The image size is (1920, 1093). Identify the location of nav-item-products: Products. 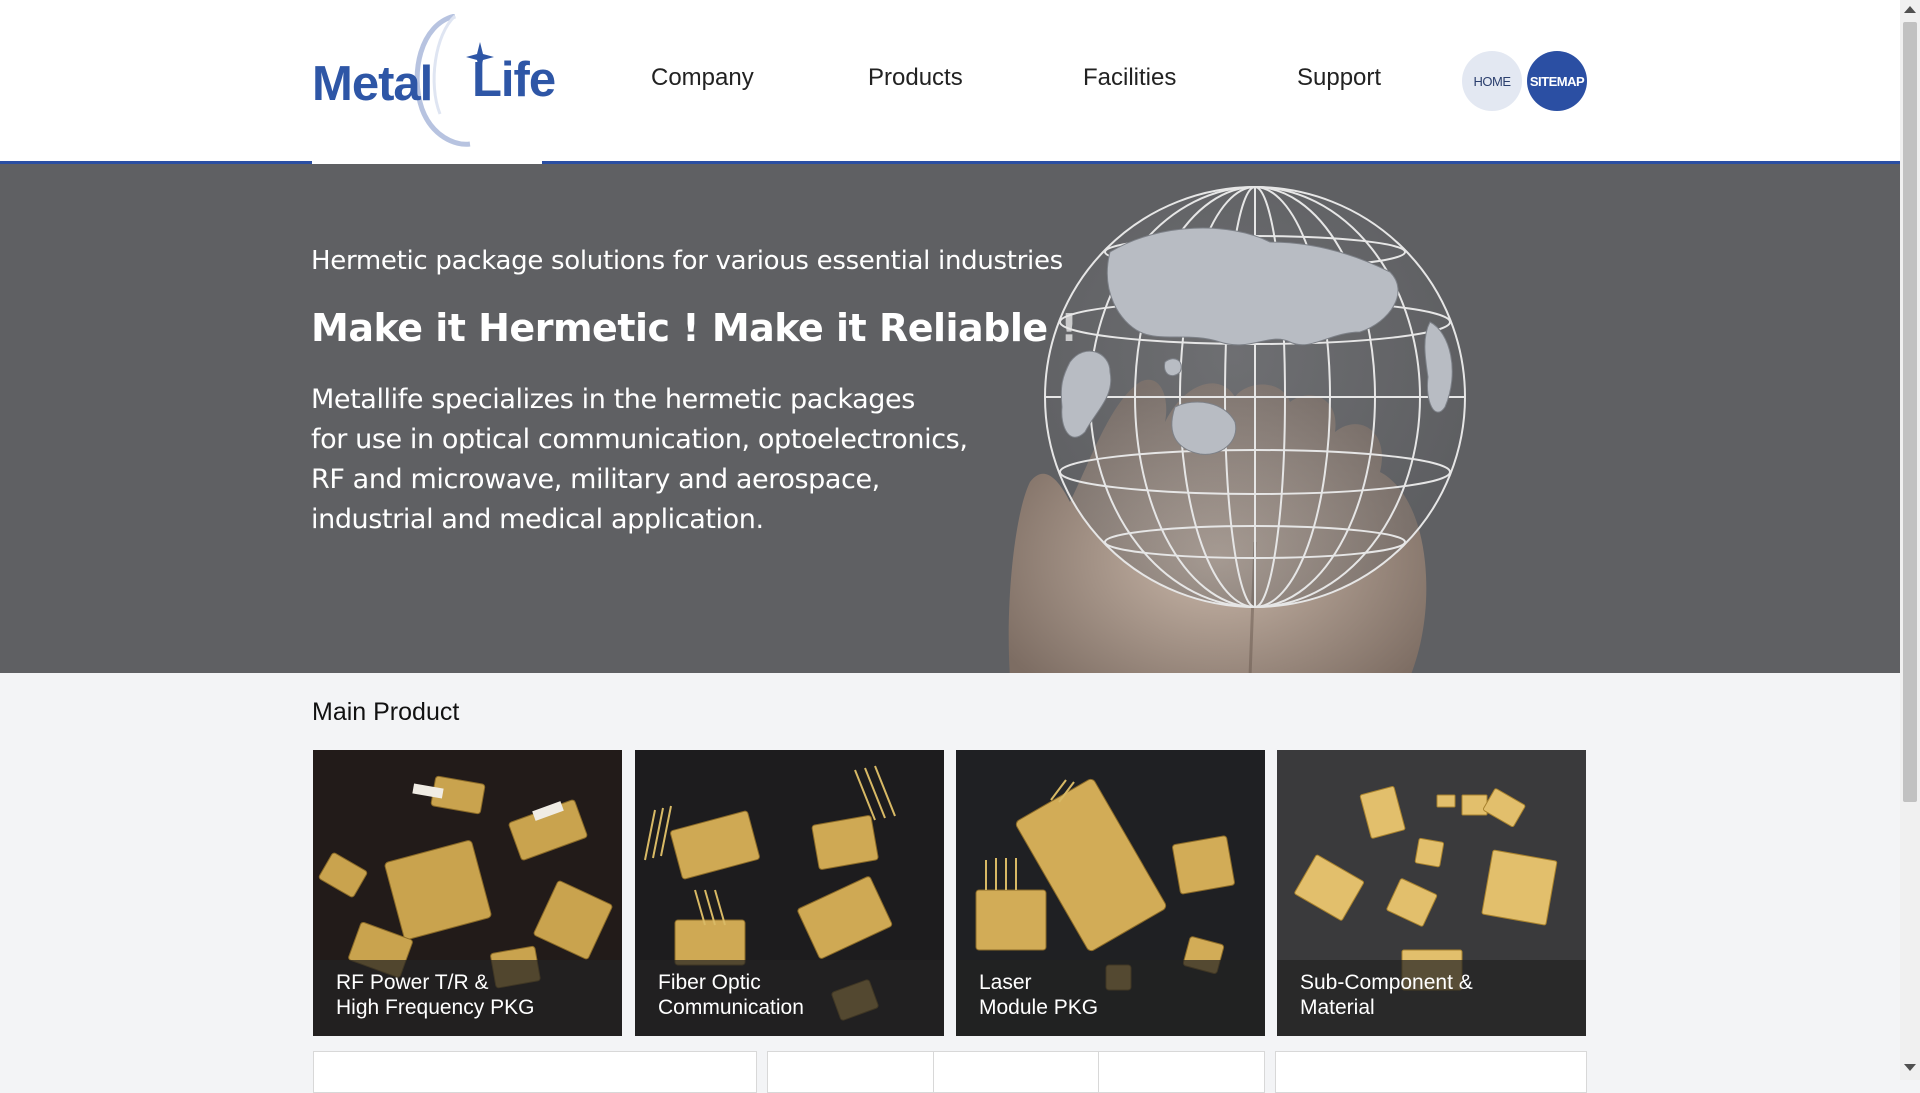
(915, 78).